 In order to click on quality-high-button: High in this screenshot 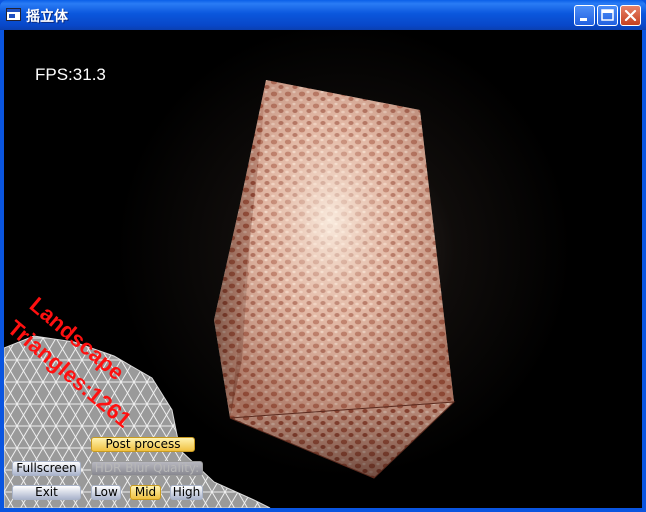, I will do `click(186, 492)`.